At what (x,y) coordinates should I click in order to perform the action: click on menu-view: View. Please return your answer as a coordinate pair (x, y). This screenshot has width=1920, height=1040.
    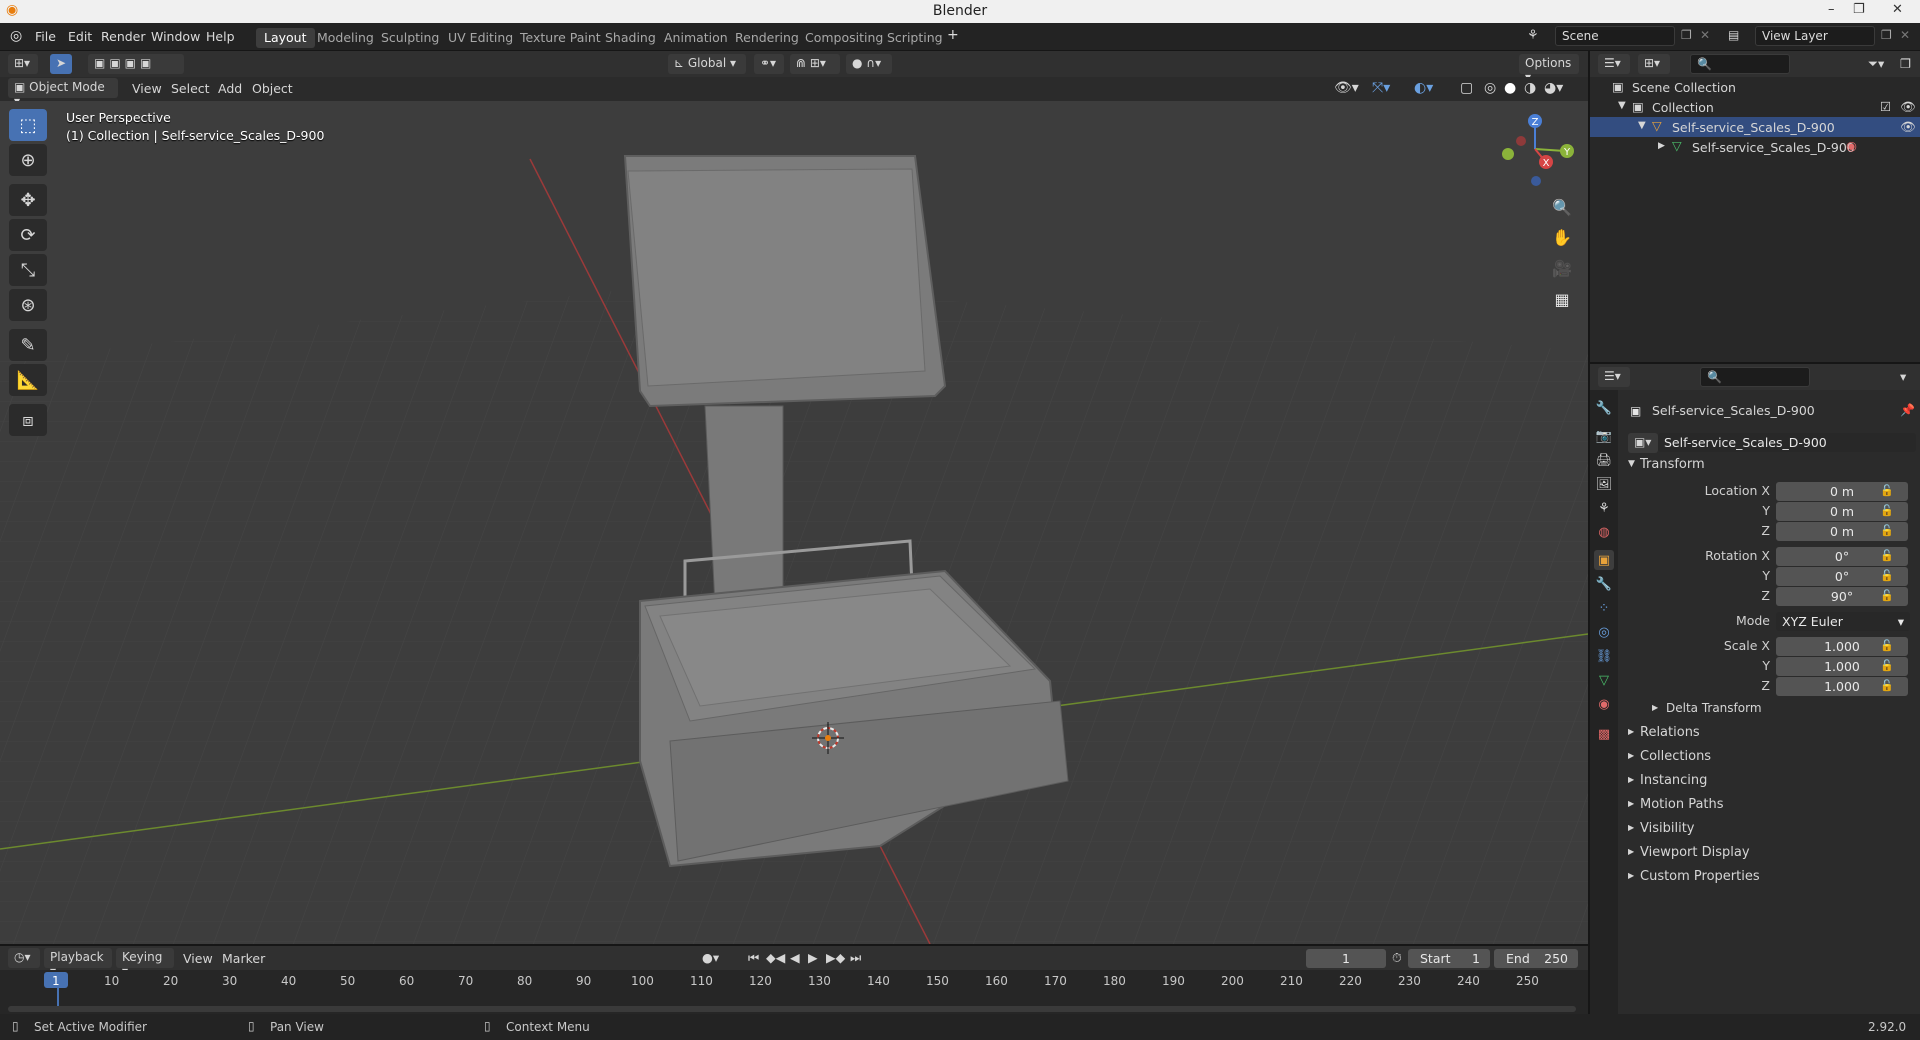
    Looking at the image, I should click on (147, 88).